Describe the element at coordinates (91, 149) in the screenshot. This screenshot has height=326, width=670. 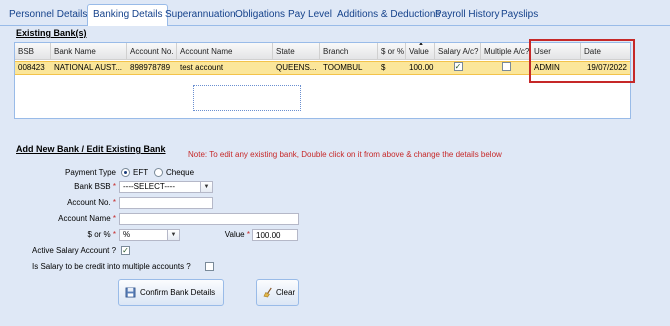
I see `add-edit-bank-title: Add New Bank / Edit Existing Bank` at that location.